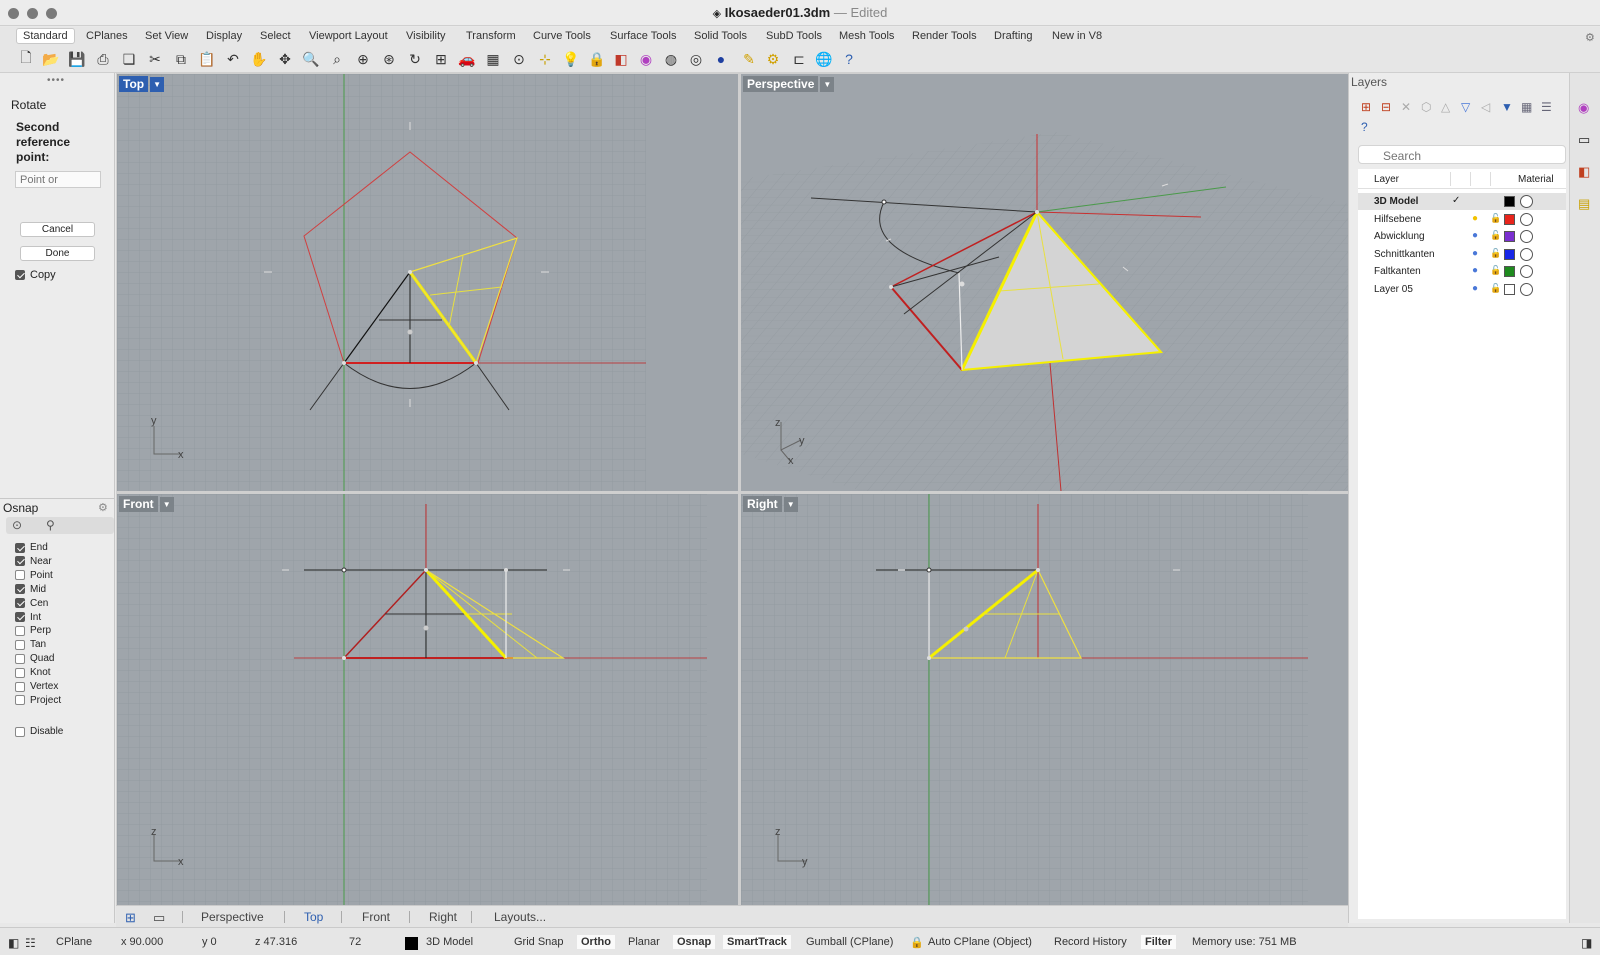 Image resolution: width=1600 pixels, height=955 pixels. I want to click on light-bulb-icon: 💡, so click(571, 59).